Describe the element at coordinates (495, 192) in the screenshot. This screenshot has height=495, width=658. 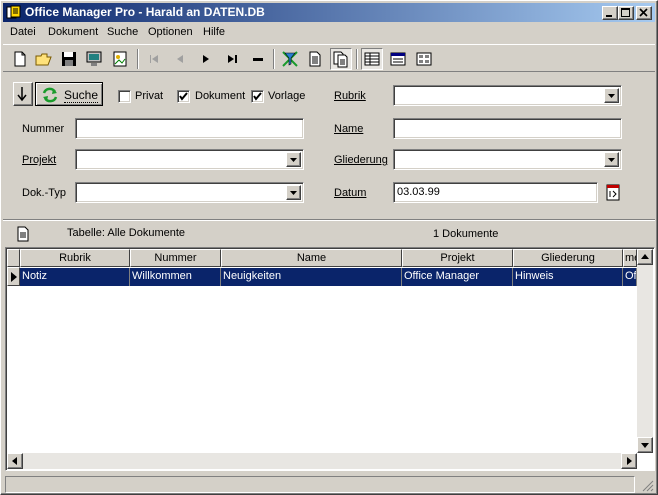
I see `datum-input: 03.03.99` at that location.